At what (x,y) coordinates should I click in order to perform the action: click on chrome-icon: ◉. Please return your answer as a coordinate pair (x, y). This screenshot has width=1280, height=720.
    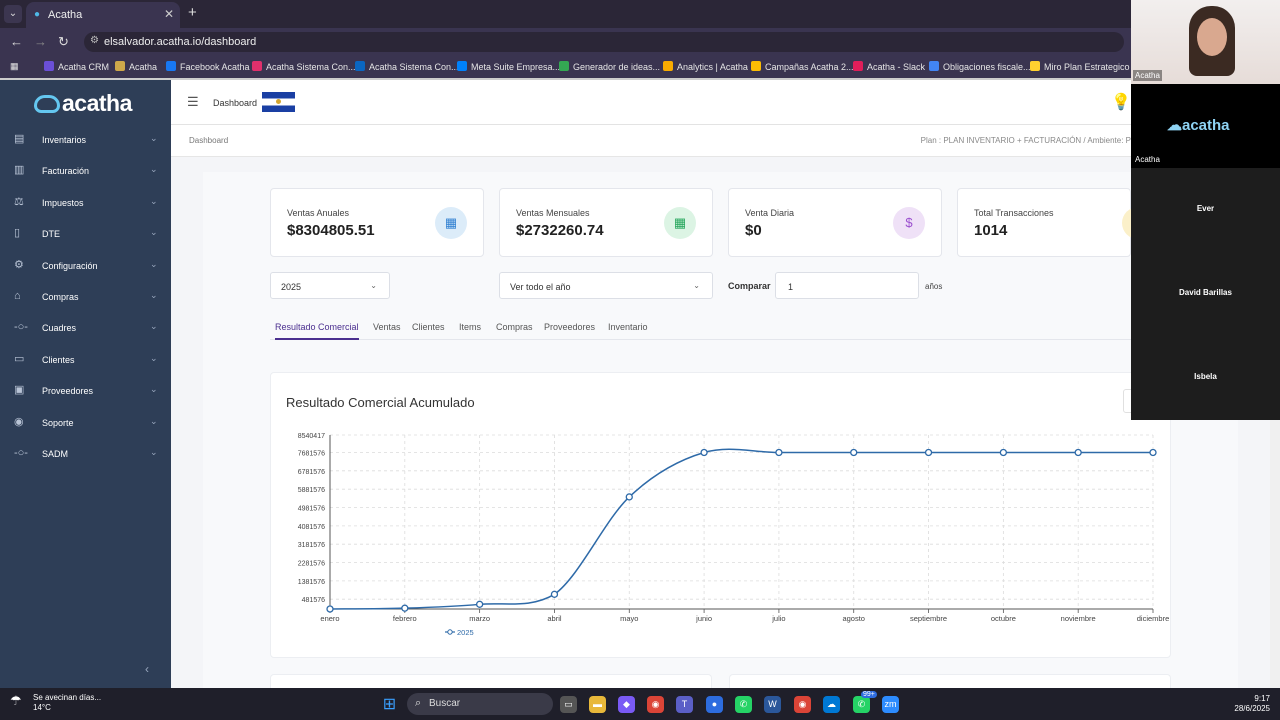
    Looking at the image, I should click on (655, 704).